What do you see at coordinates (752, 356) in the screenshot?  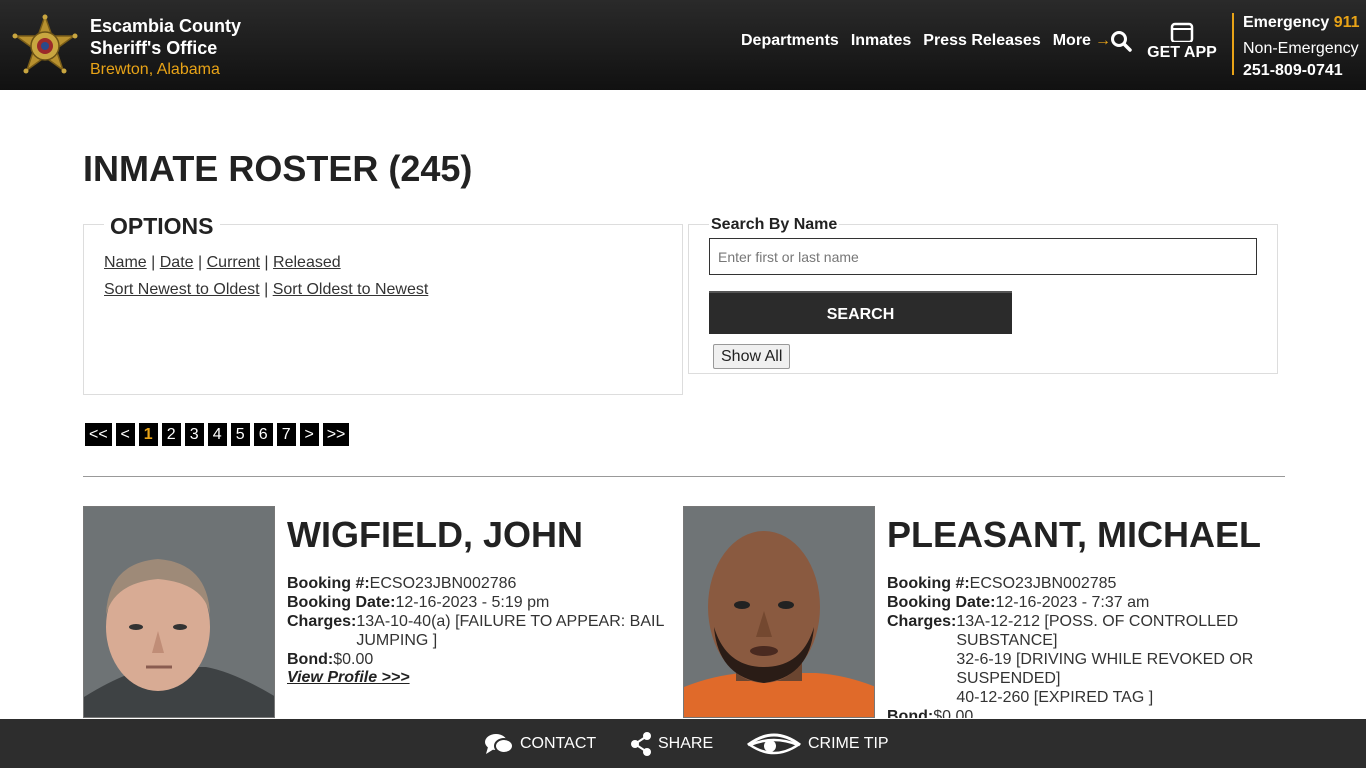 I see `show-all-button: Show All` at bounding box center [752, 356].